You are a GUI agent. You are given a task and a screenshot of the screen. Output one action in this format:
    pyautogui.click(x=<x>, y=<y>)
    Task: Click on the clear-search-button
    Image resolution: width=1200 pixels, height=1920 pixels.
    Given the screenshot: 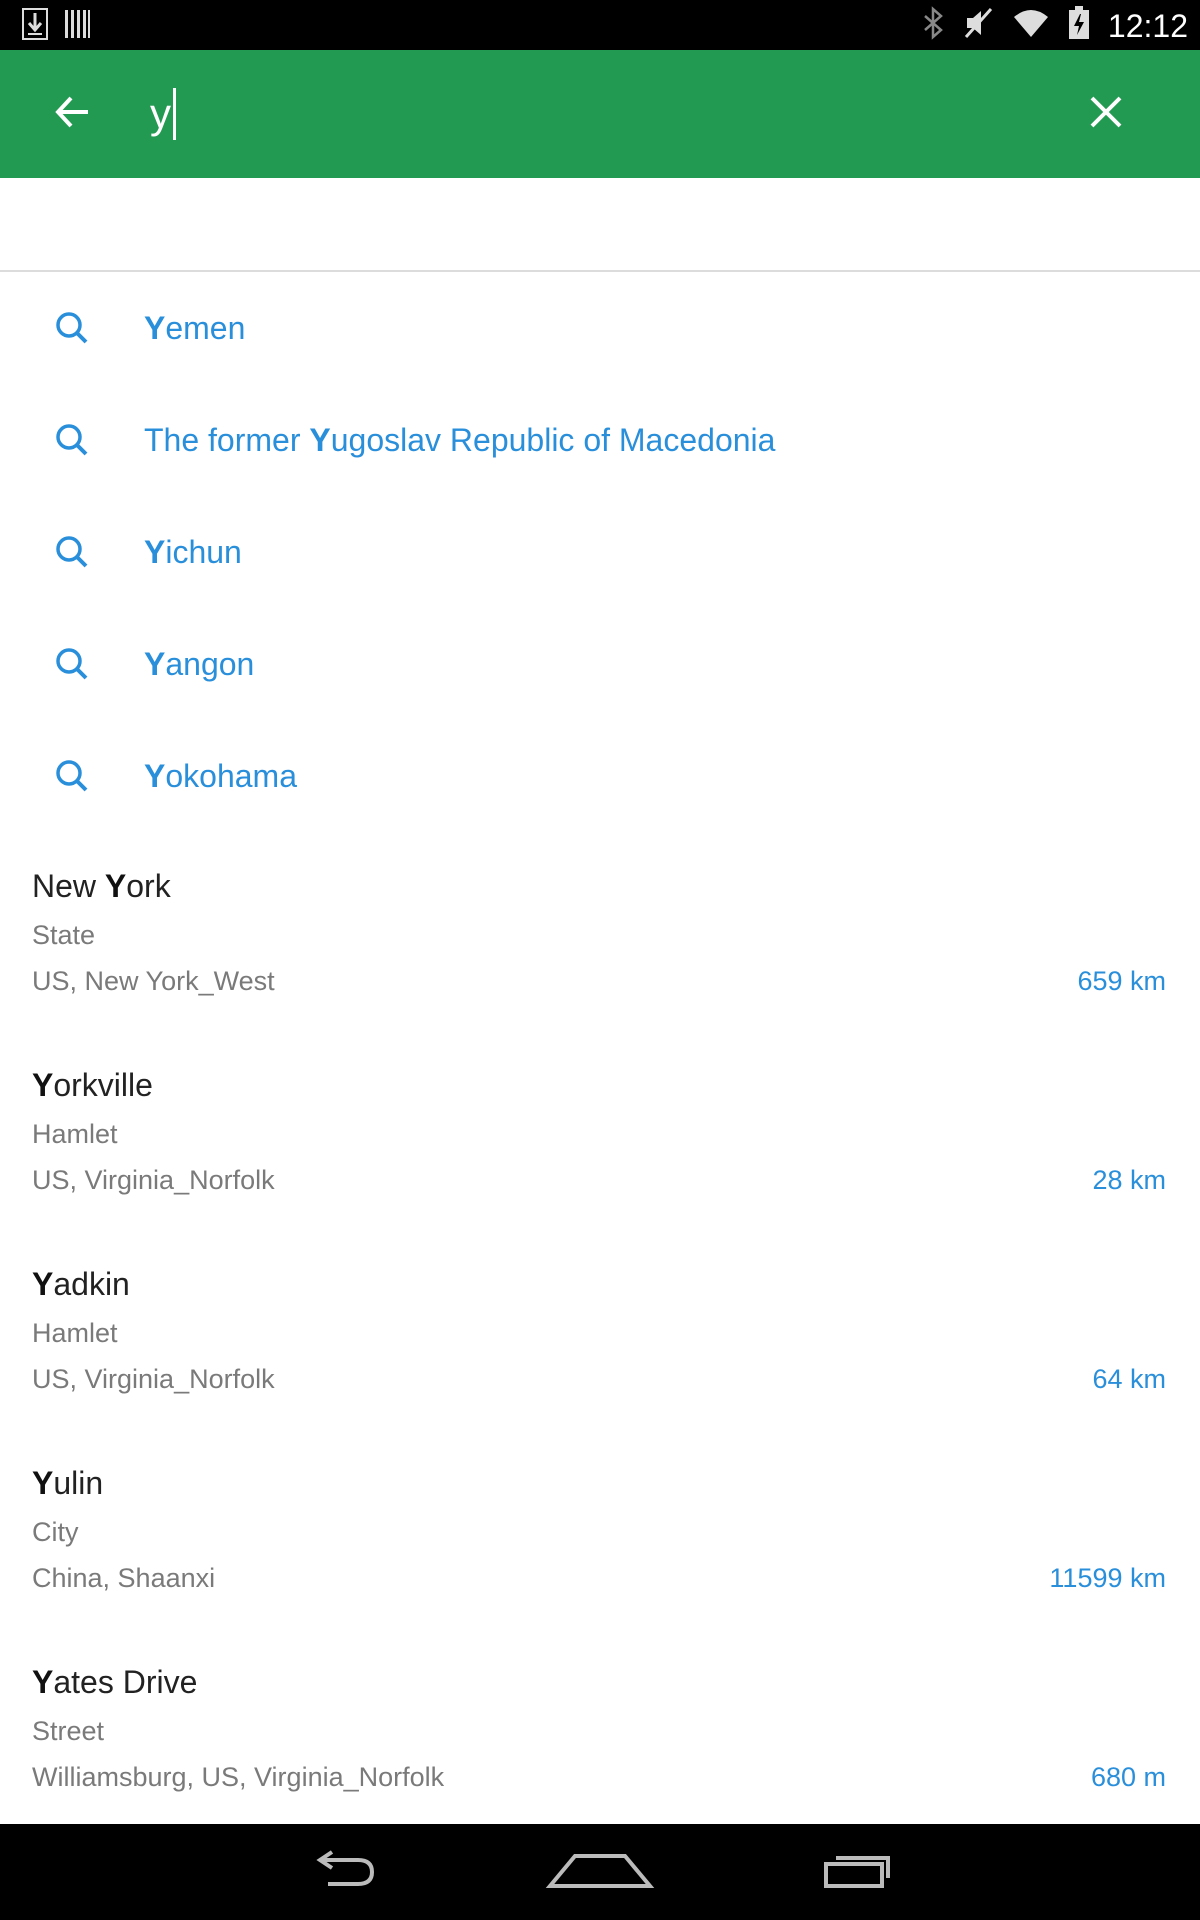 What is the action you would take?
    pyautogui.click(x=1106, y=114)
    